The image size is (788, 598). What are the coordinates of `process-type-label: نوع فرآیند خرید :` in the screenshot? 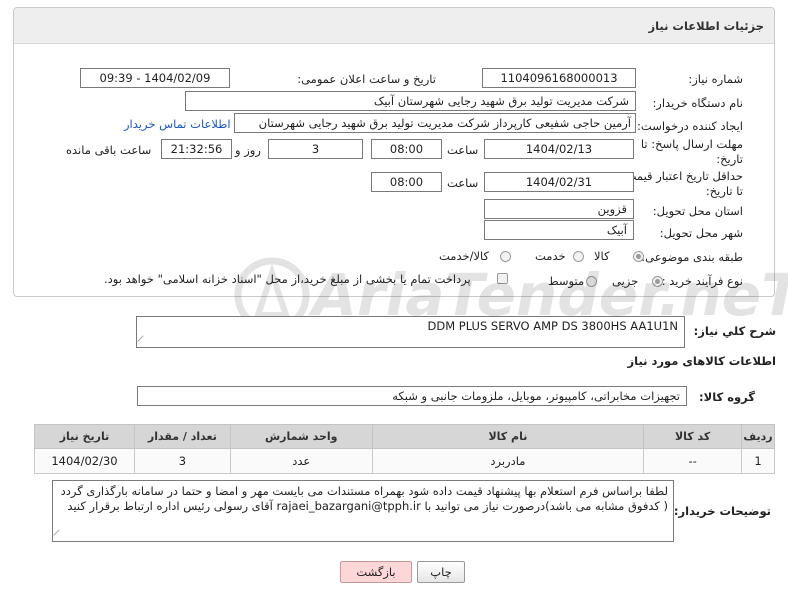 It's located at (702, 281).